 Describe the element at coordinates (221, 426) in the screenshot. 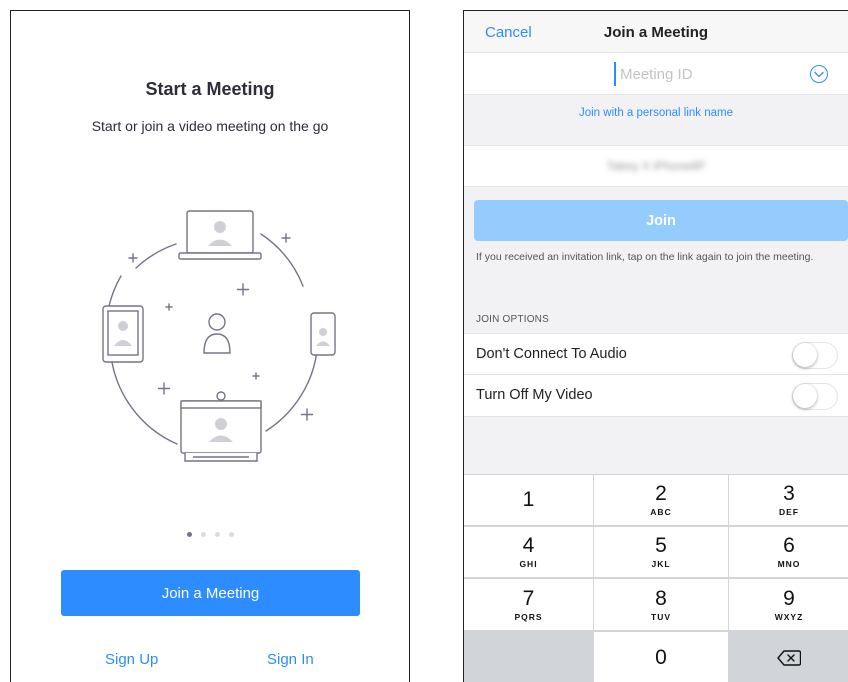

I see `room-system-icon` at that location.